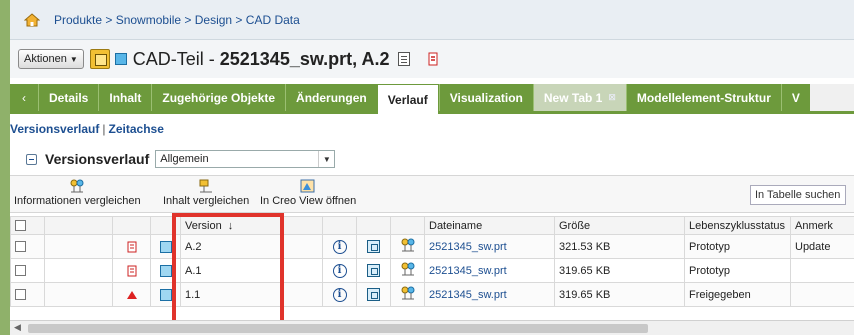  What do you see at coordinates (814, 225) in the screenshot?
I see `notes-header-label: Anmerk` at bounding box center [814, 225].